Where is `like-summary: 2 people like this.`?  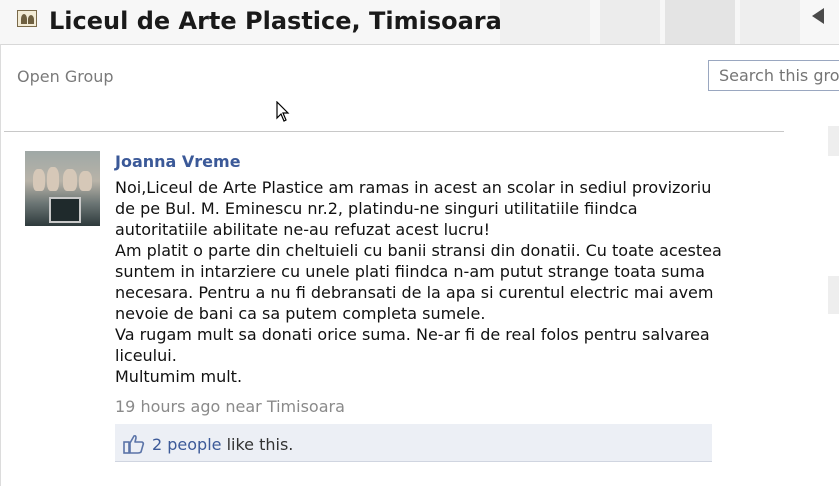 like-summary: 2 people like this. is located at coordinates (413, 443).